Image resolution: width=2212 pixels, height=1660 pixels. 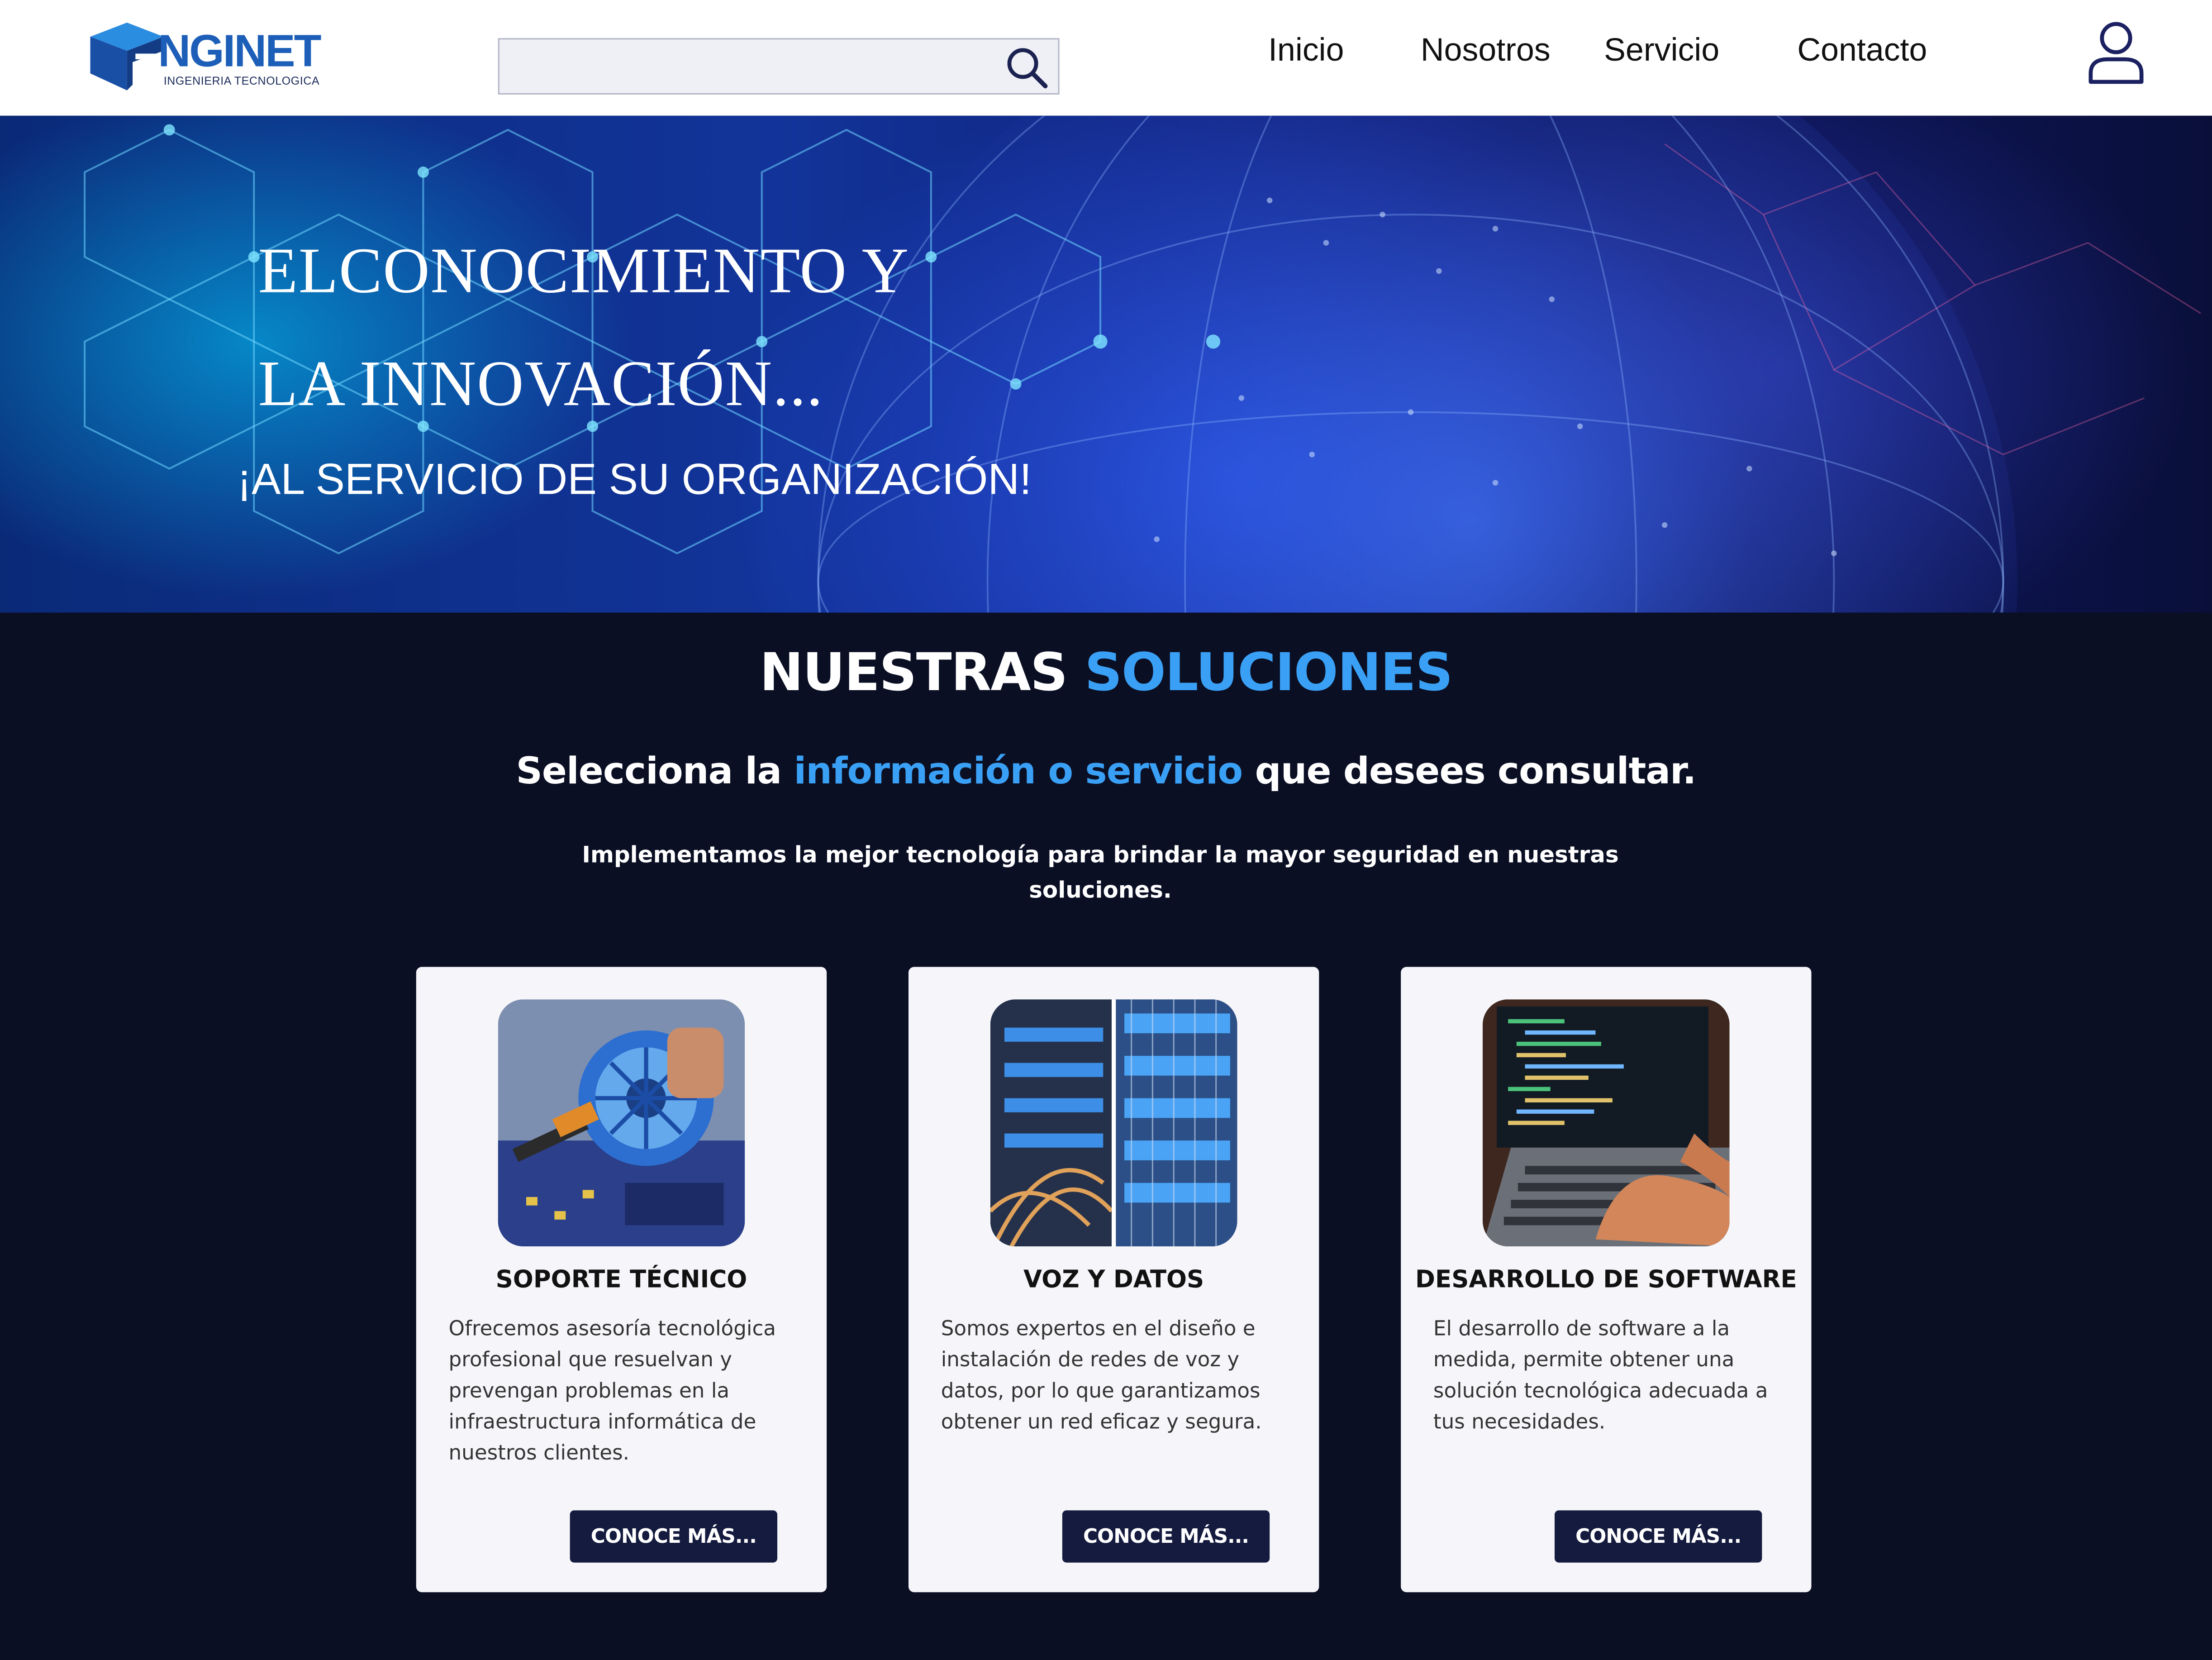 I want to click on solutions-lead-part1: Selecciona la, so click(x=655, y=772).